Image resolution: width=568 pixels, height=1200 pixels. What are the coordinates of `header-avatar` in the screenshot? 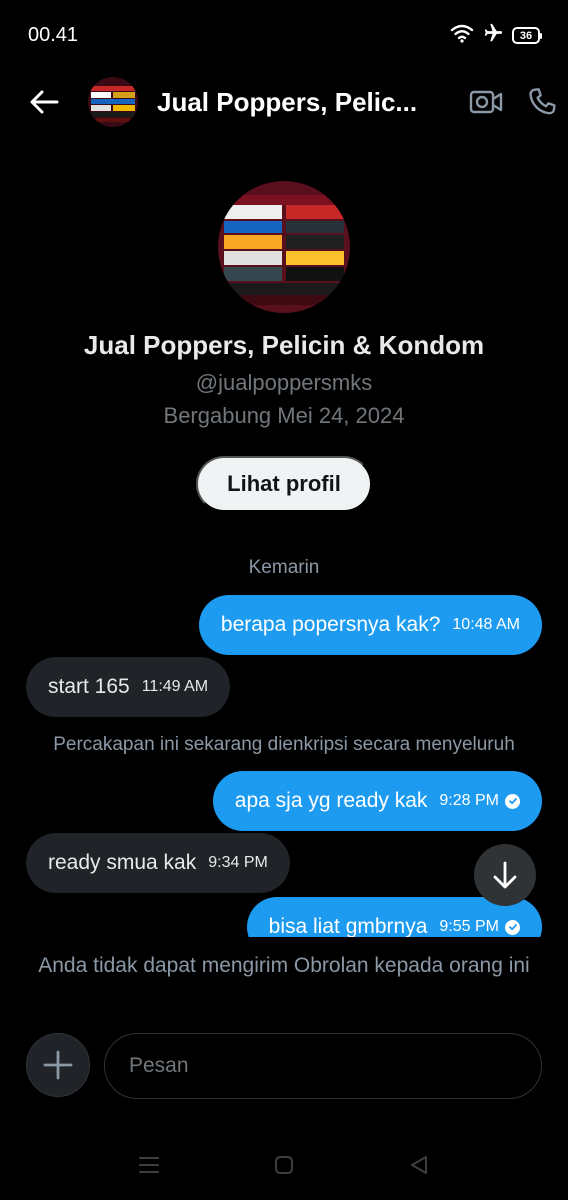 It's located at (113, 102).